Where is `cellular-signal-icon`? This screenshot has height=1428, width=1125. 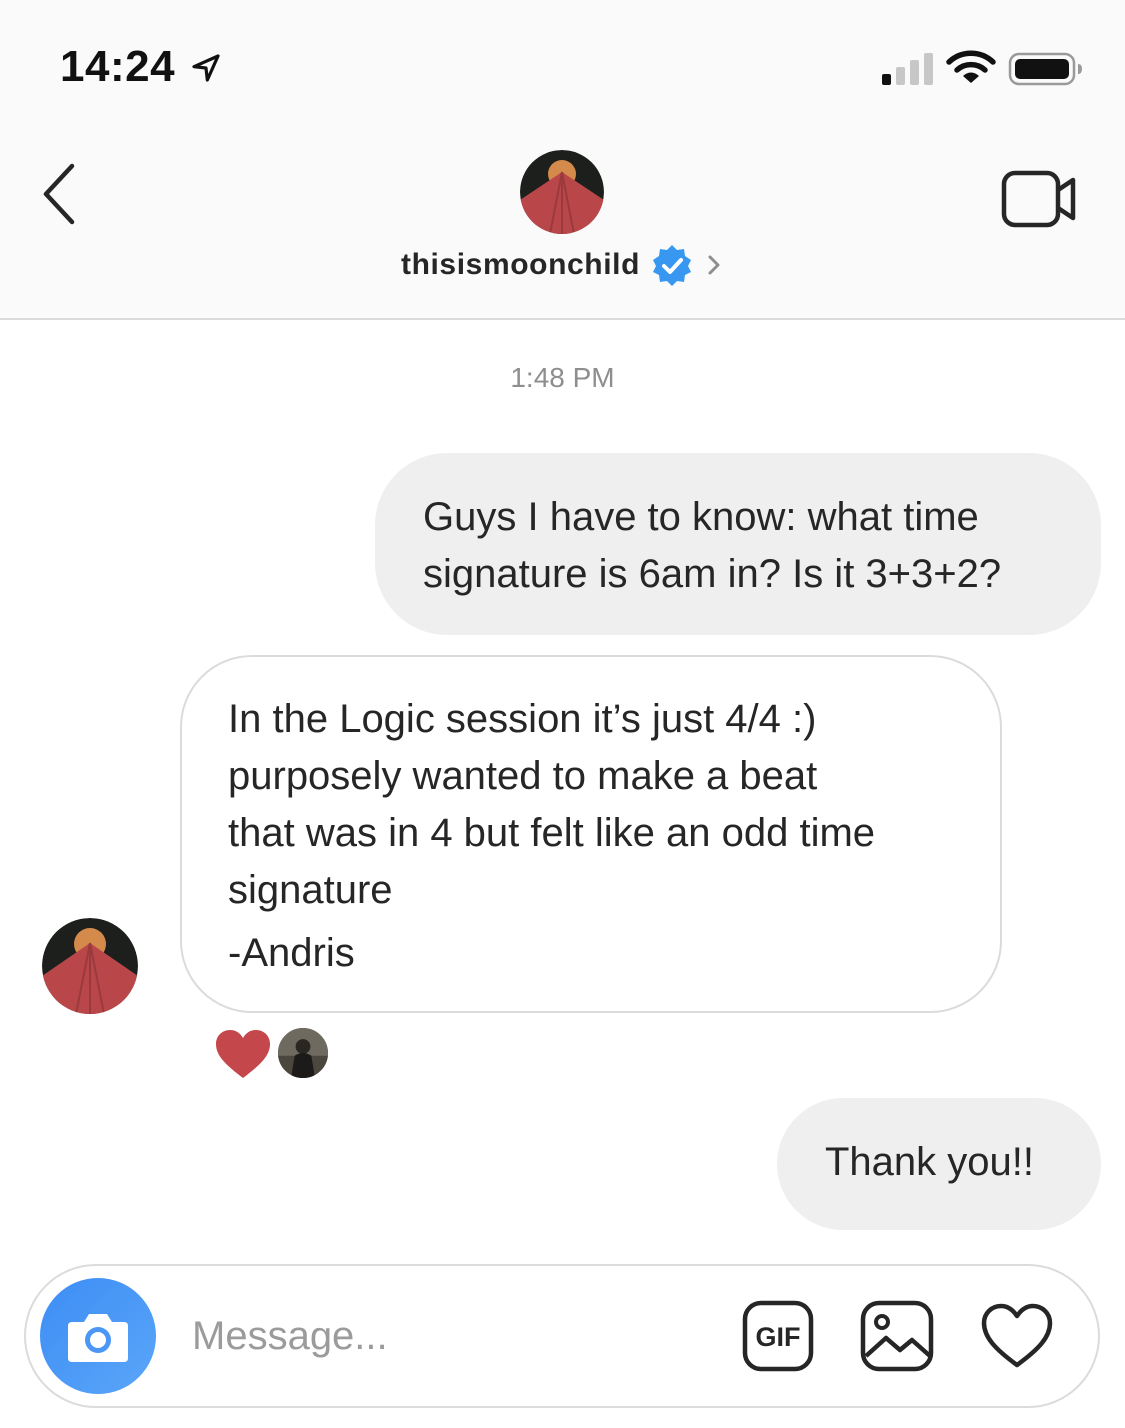
cellular-signal-icon is located at coordinates (907, 69).